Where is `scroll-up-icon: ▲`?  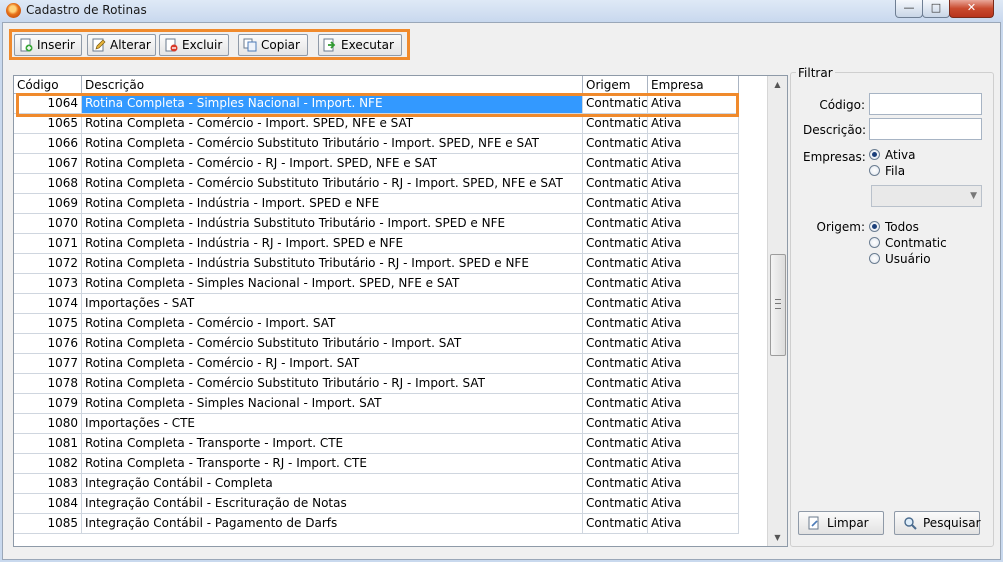
scroll-up-icon: ▲ is located at coordinates (777, 84).